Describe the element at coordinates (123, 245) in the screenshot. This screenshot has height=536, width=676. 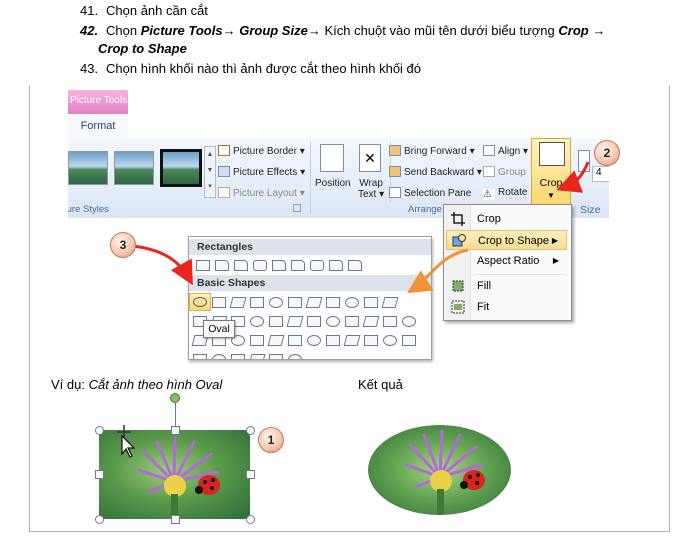
I see `step-badge-3: 3` at that location.